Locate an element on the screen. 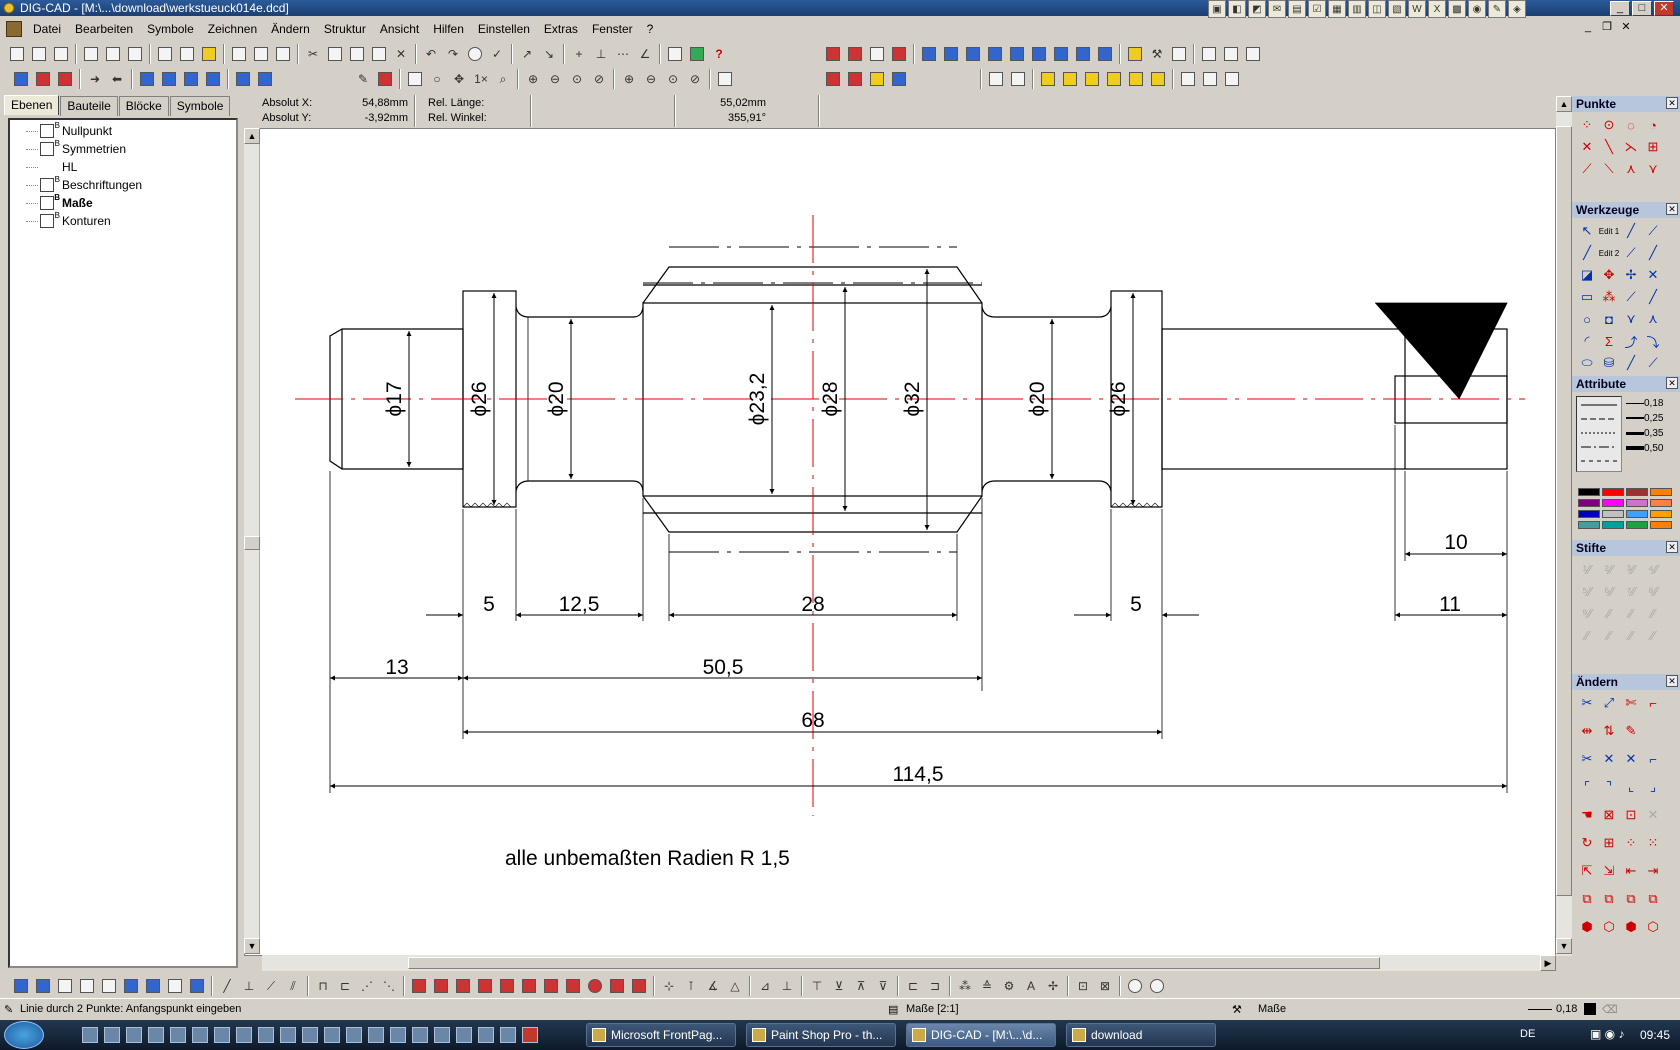 This screenshot has width=1680, height=1050. scroll-thumb is located at coordinates (252, 543).